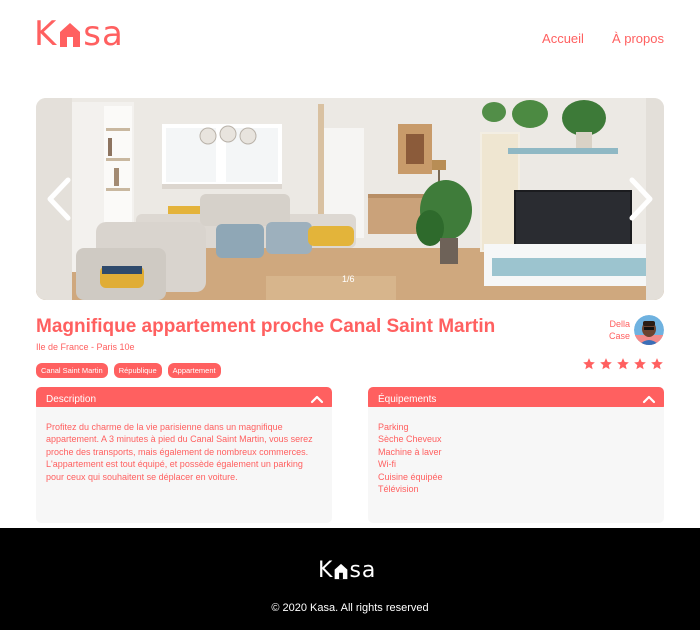  I want to click on host: Della Case, so click(636, 330).